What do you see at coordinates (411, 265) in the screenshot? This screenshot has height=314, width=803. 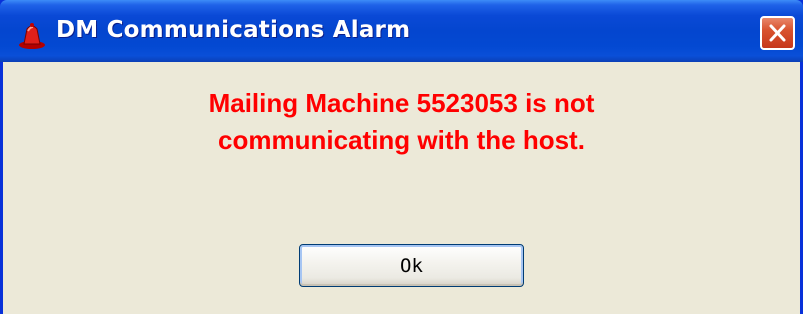 I see `ok-button: Ok` at bounding box center [411, 265].